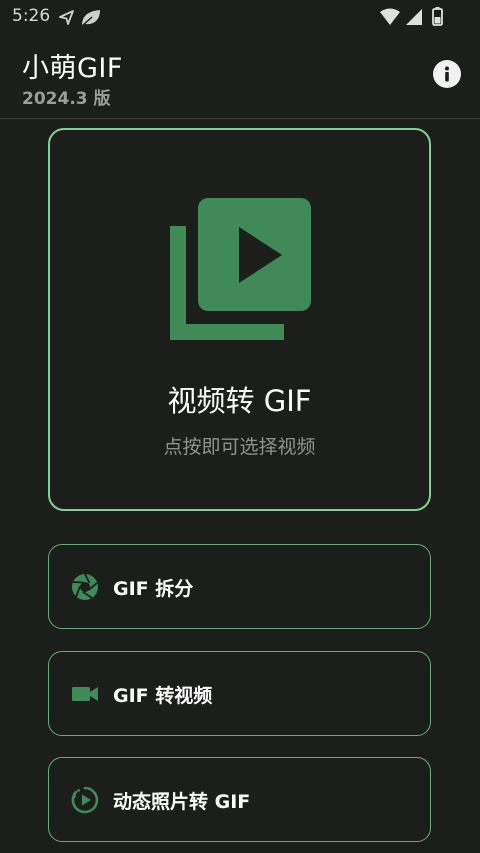 The width and height of the screenshot is (480, 853). I want to click on motion-photo-to-gif-label: 动态照片转 GIF, so click(182, 802).